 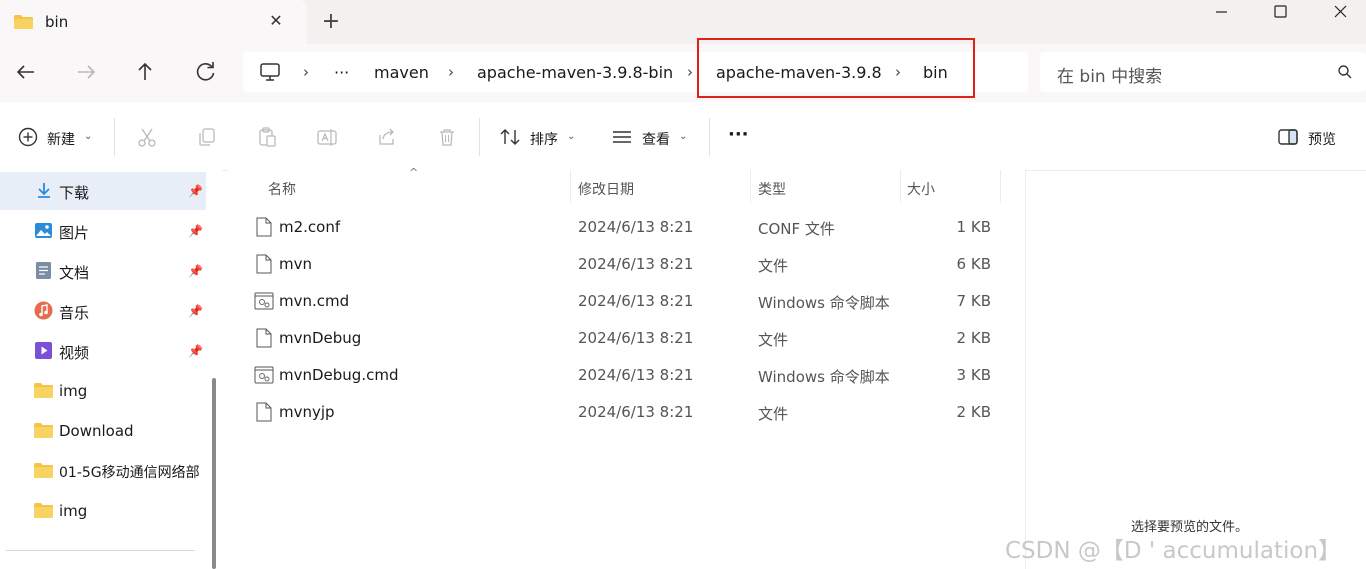 I want to click on column-header-date: 修改日期, so click(x=606, y=189).